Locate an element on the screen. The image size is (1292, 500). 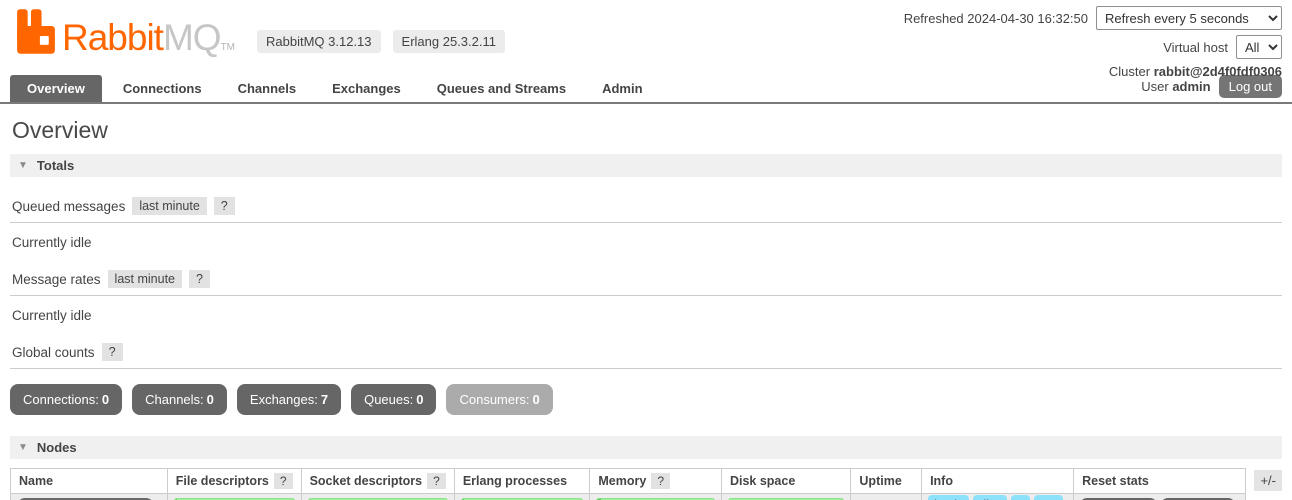
rabbitmq-logo-link: RabbitMQTM is located at coordinates (126, 33).